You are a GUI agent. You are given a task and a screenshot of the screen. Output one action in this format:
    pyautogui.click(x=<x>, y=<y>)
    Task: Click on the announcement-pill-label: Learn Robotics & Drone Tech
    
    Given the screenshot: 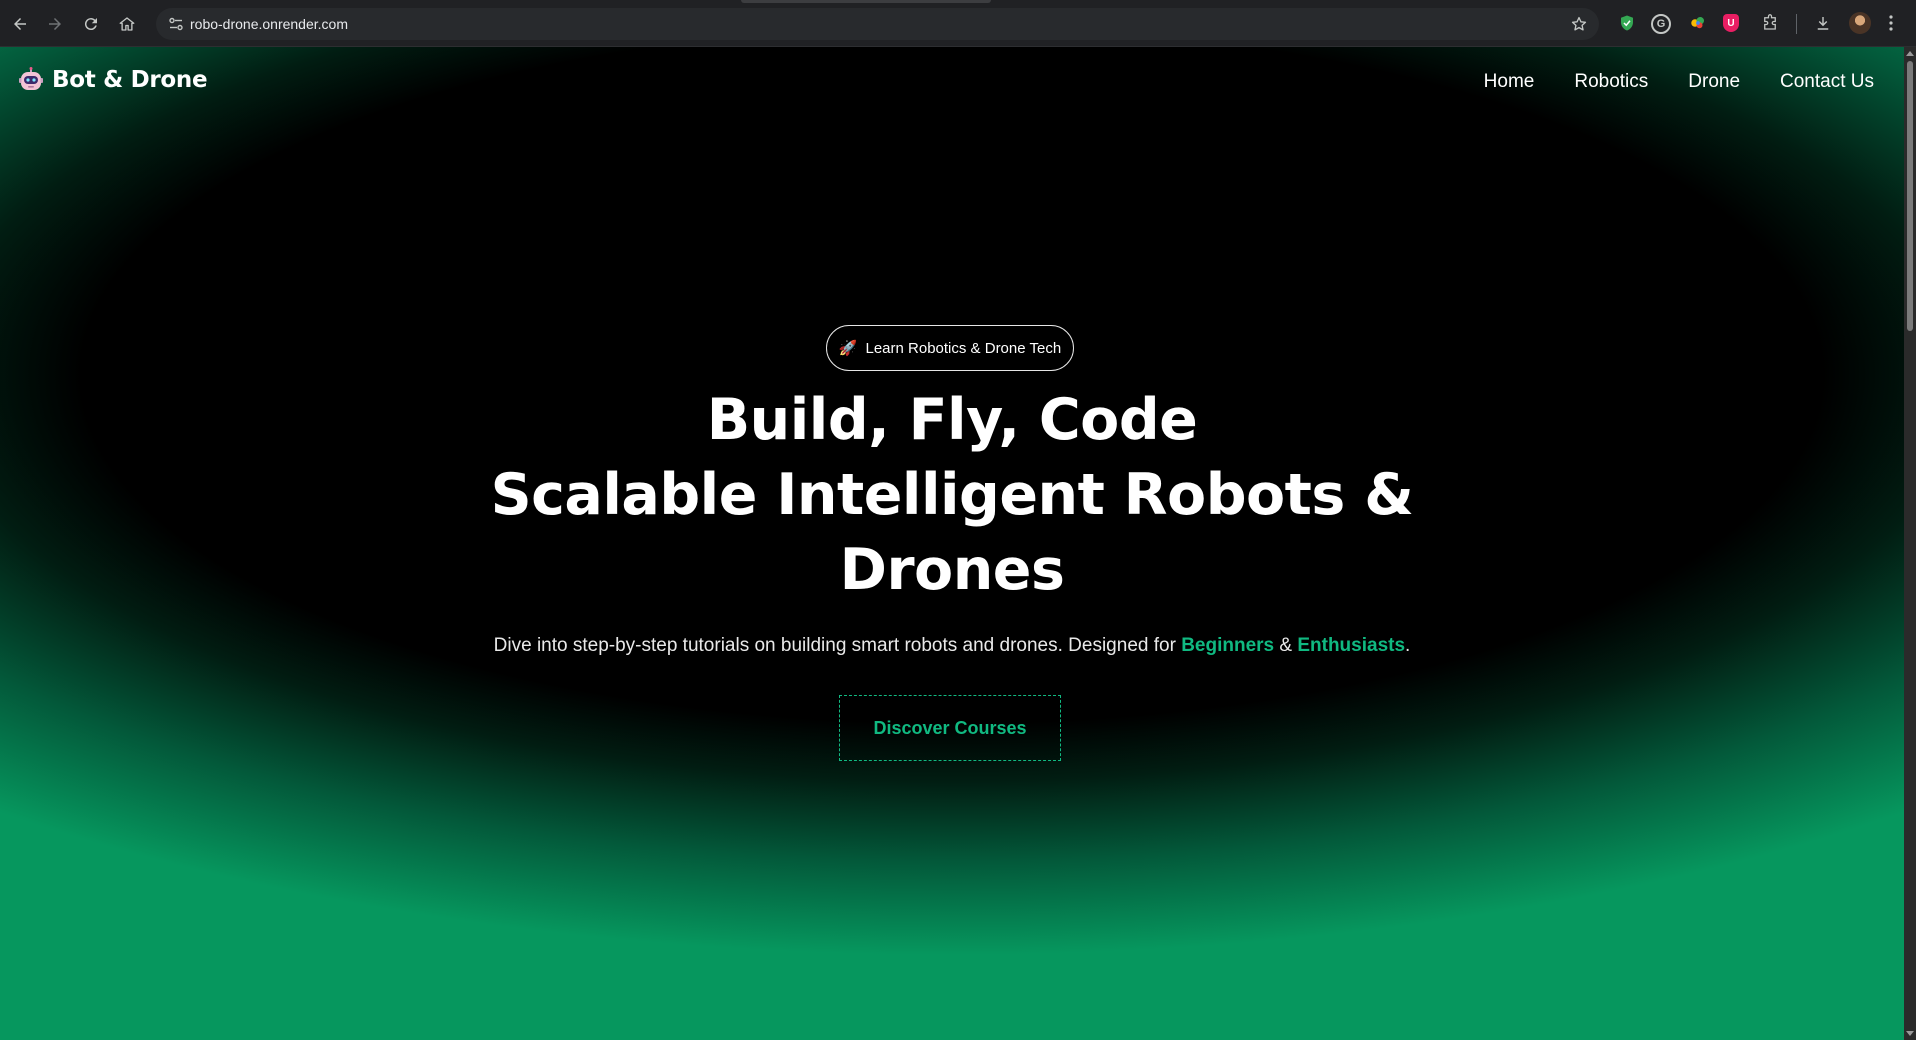 What is the action you would take?
    pyautogui.click(x=963, y=348)
    